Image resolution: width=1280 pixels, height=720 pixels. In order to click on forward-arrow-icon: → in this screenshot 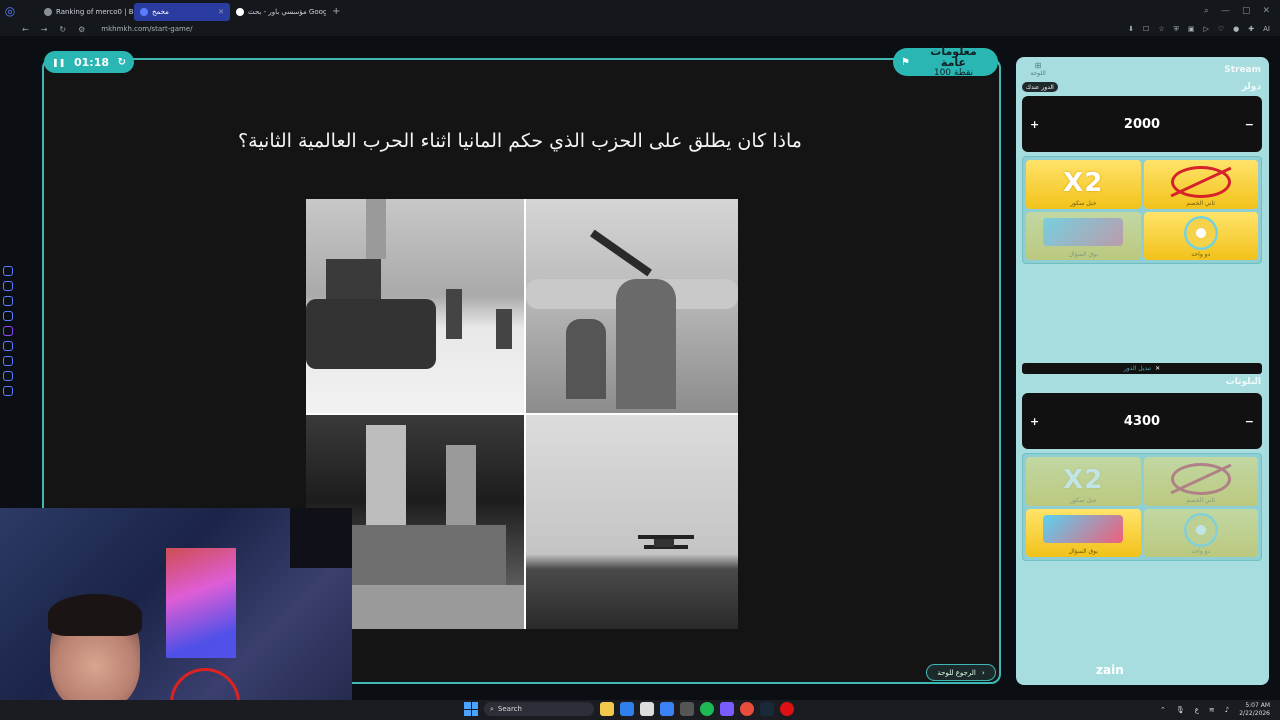, I will do `click(44, 29)`.